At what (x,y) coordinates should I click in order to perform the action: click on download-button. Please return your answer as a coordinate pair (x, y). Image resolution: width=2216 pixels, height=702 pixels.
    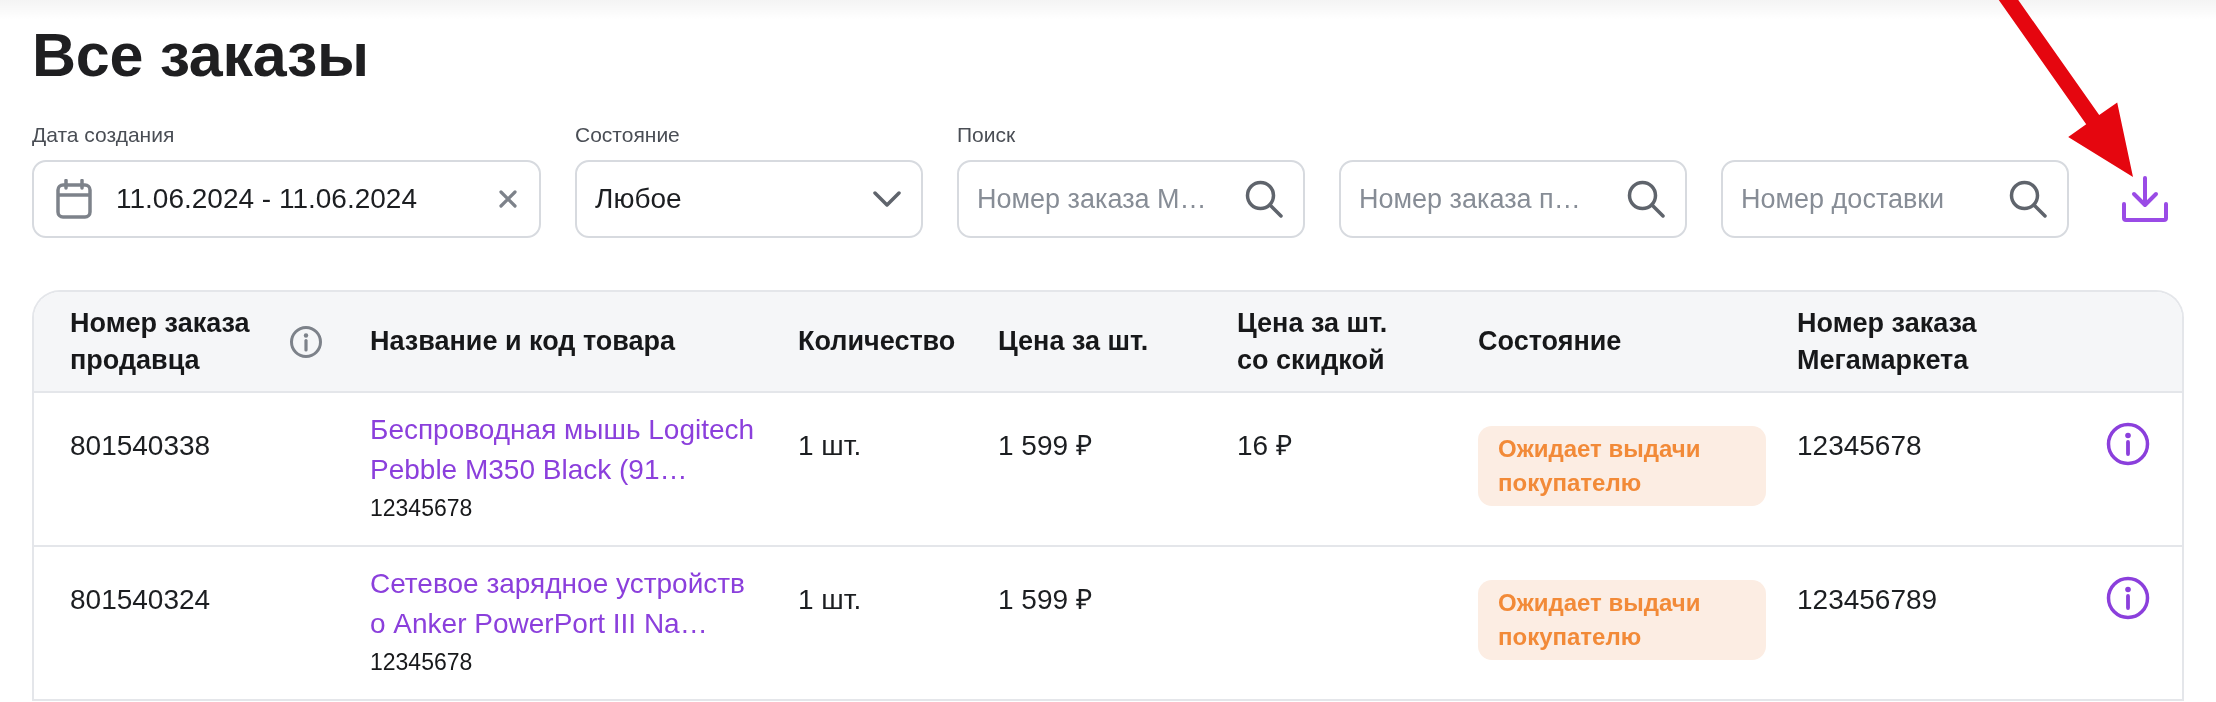
    Looking at the image, I should click on (2145, 199).